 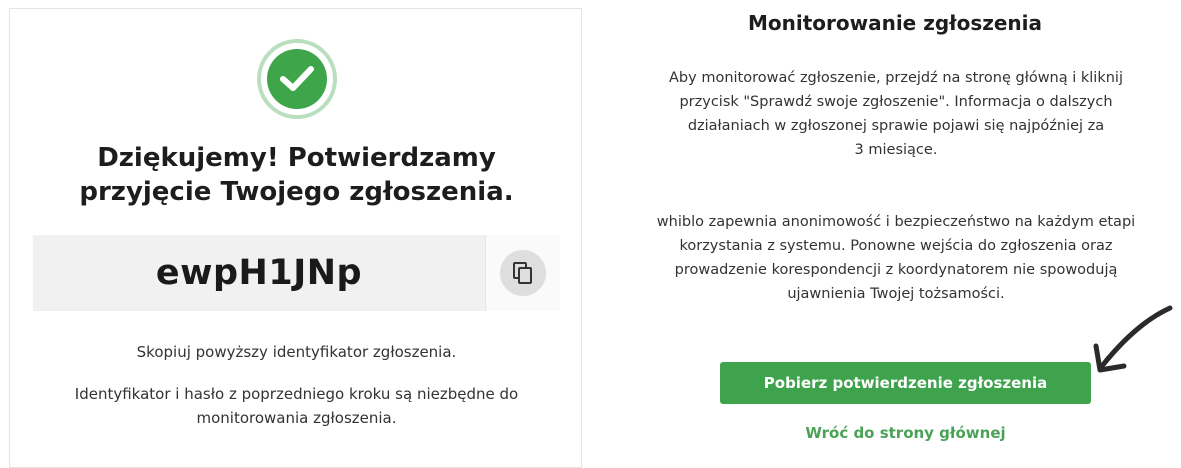 I want to click on instructions-line-4: 3 miesiące., so click(x=896, y=150).